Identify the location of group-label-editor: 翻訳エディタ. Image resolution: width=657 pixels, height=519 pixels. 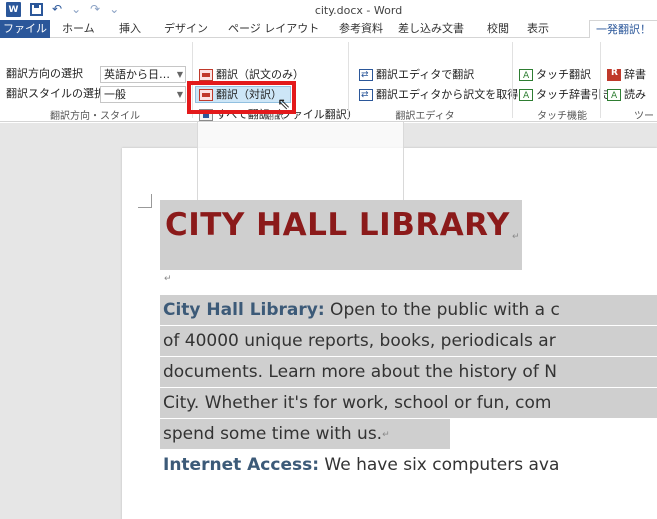
(425, 116).